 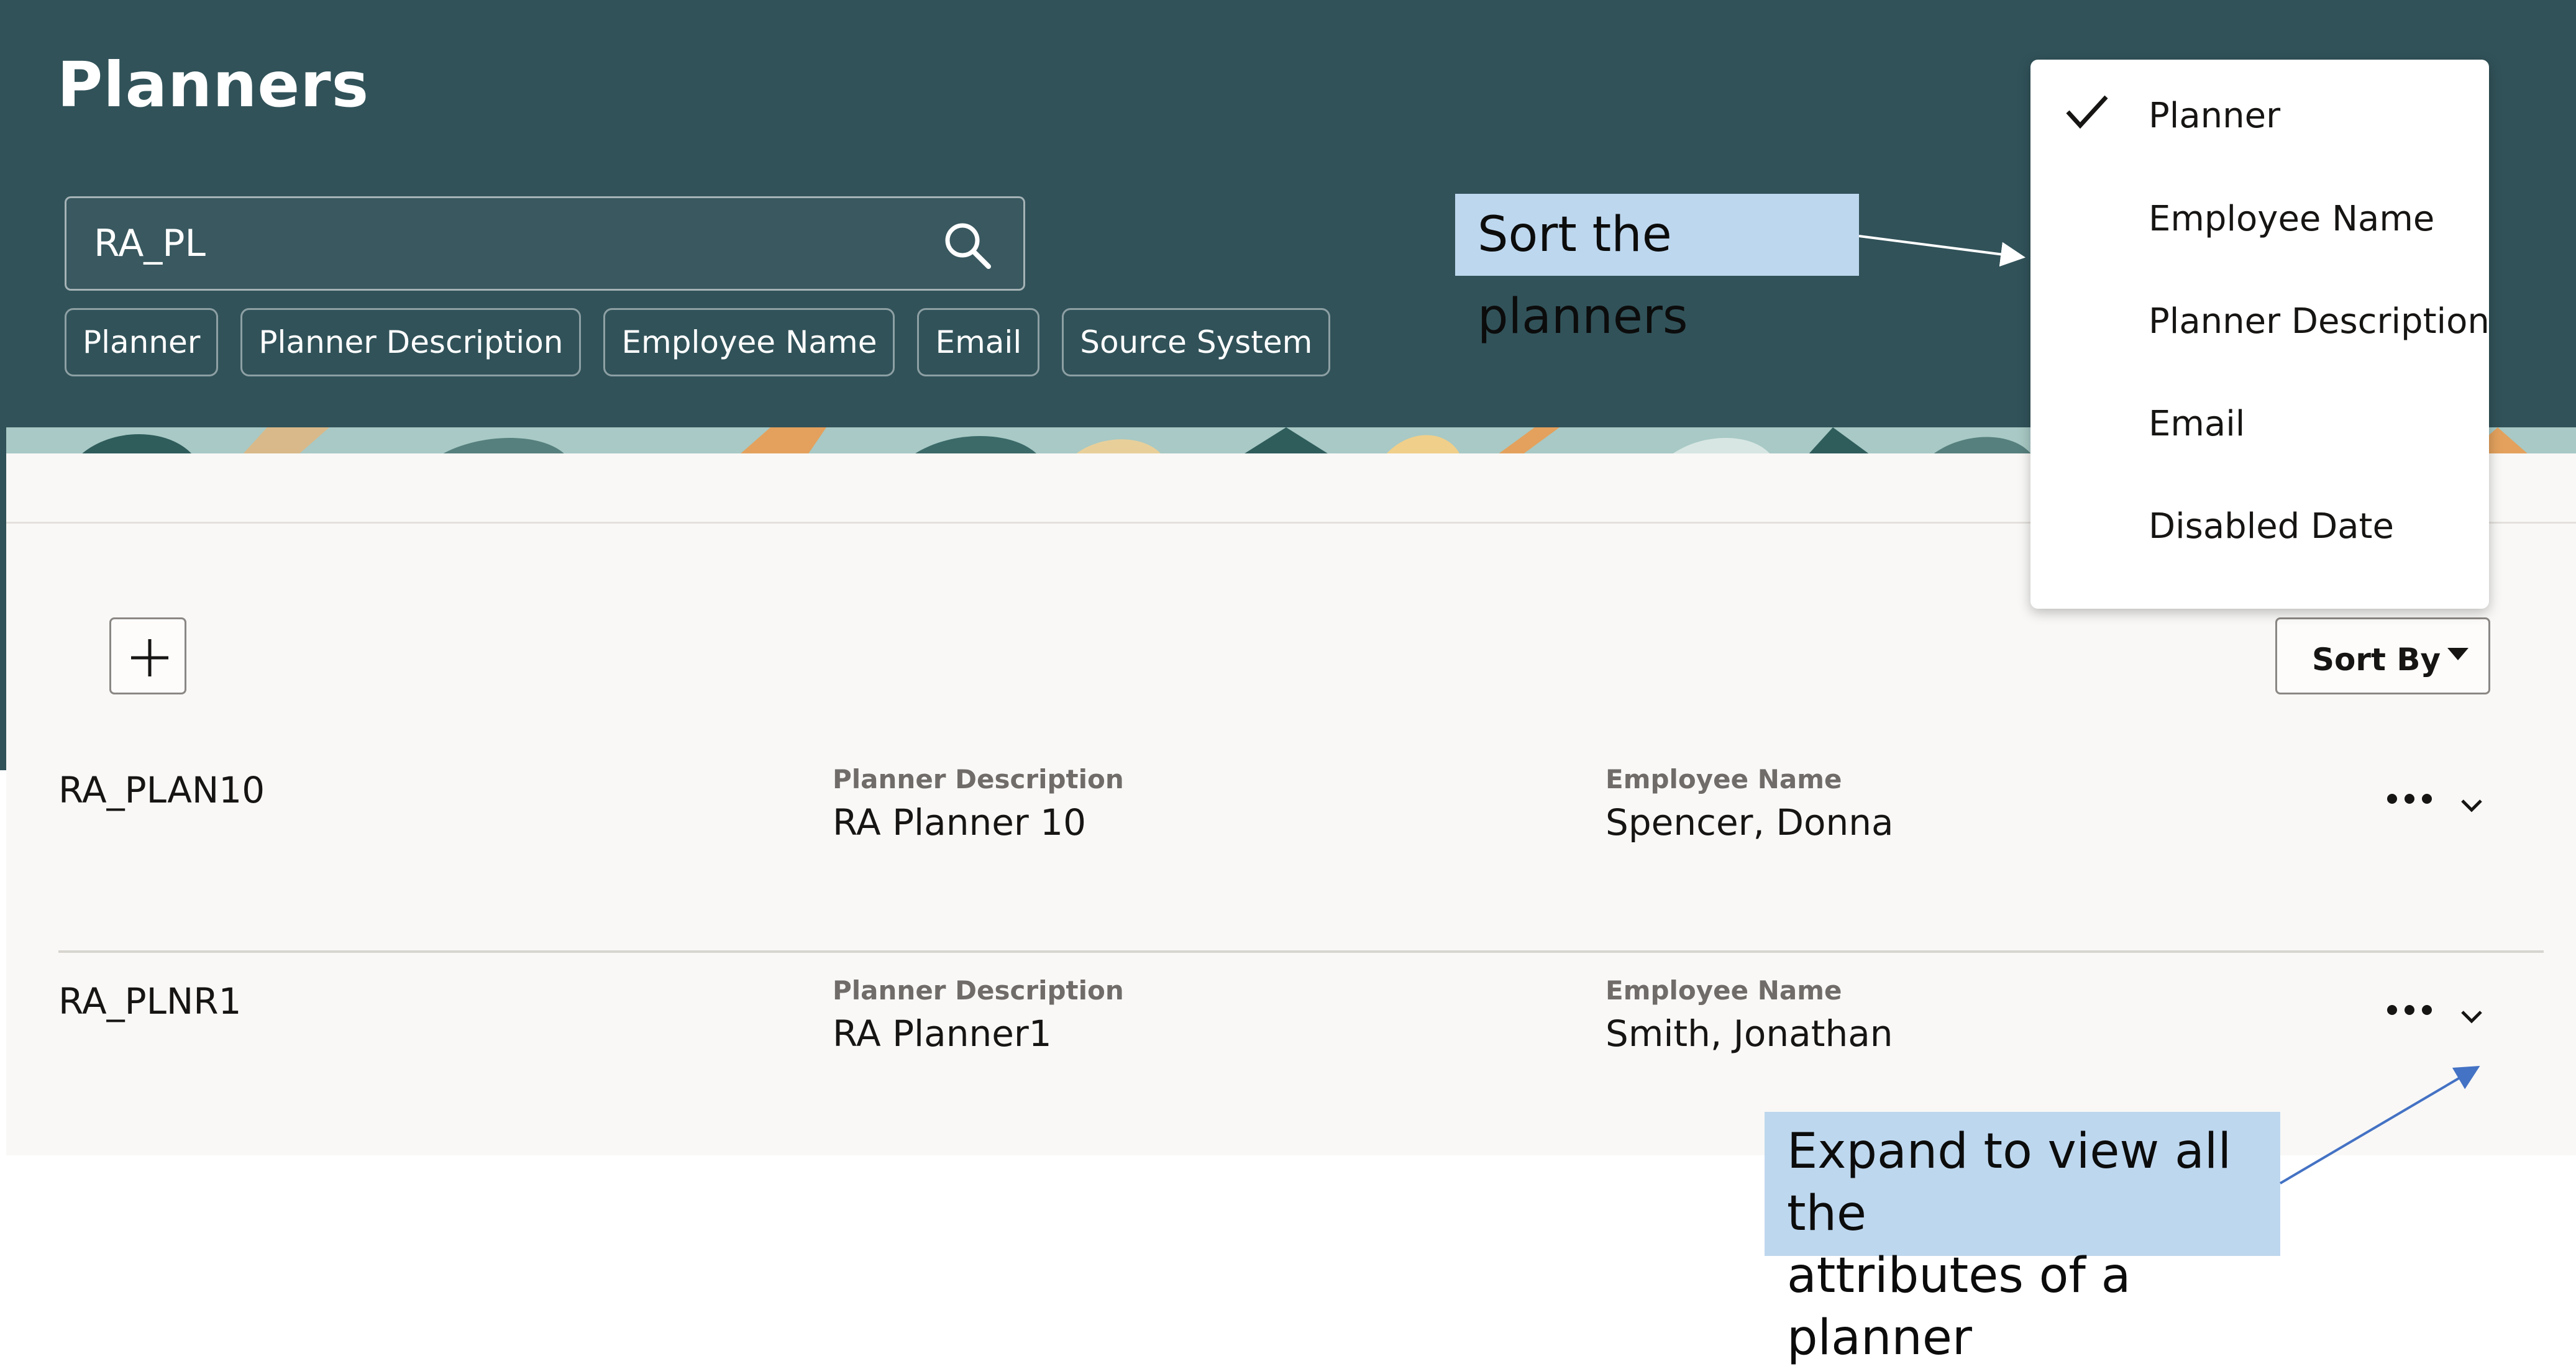 What do you see at coordinates (150, 243) in the screenshot?
I see `search-input-value: RA_PL` at bounding box center [150, 243].